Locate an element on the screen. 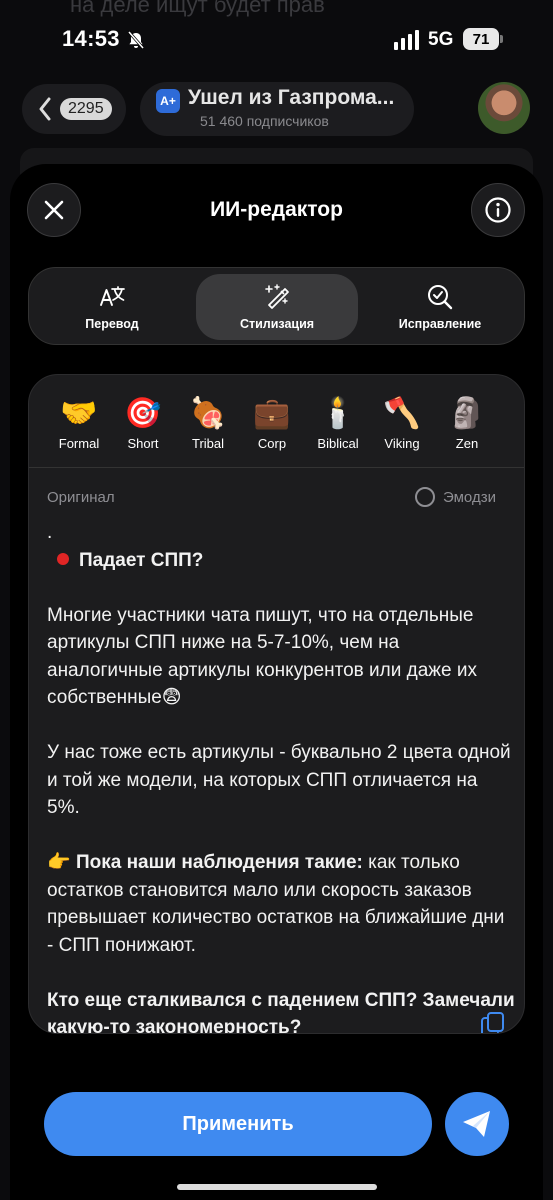  tab-translate: Перевод is located at coordinates (112, 307).